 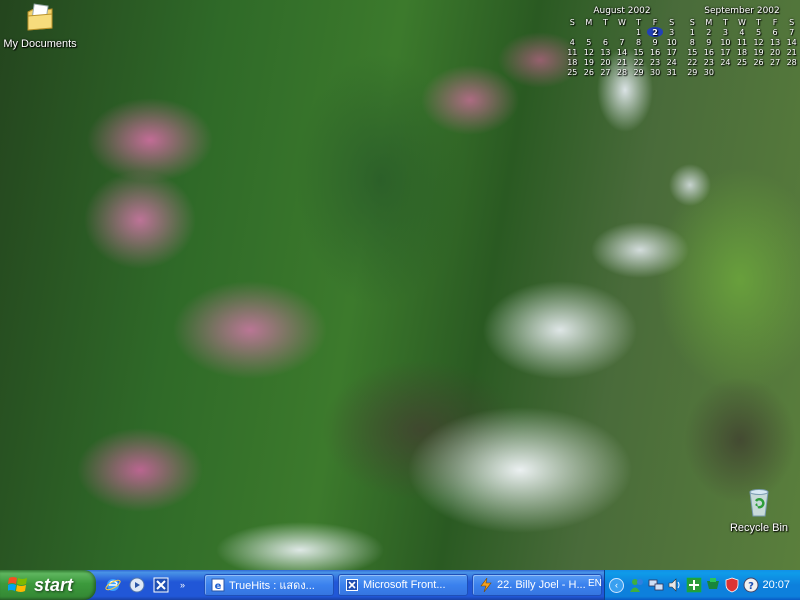 I want to click on calendar-week: 11 12 13 14 15 16 17, so click(x=622, y=52).